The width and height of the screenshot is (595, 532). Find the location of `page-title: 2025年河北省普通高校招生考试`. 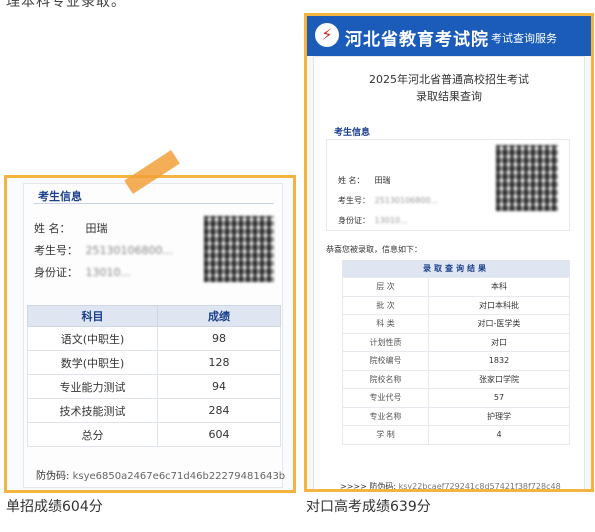

page-title: 2025年河北省普通高校招生考试 is located at coordinates (449, 79).